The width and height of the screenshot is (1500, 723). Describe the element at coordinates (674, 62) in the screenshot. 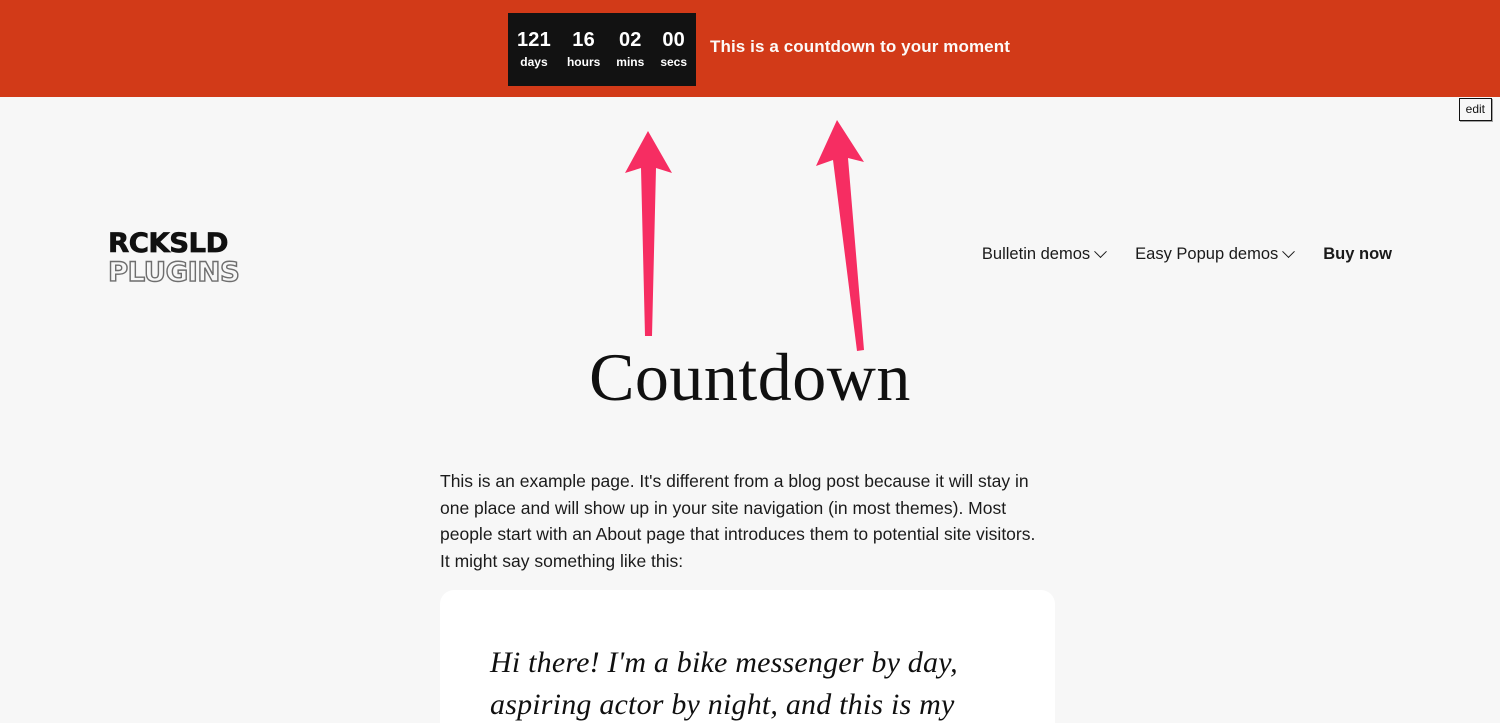

I see `countdown-secs-label: secs` at that location.